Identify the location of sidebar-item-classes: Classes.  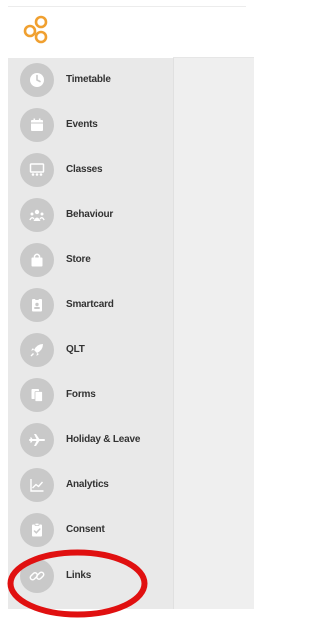
(90, 170).